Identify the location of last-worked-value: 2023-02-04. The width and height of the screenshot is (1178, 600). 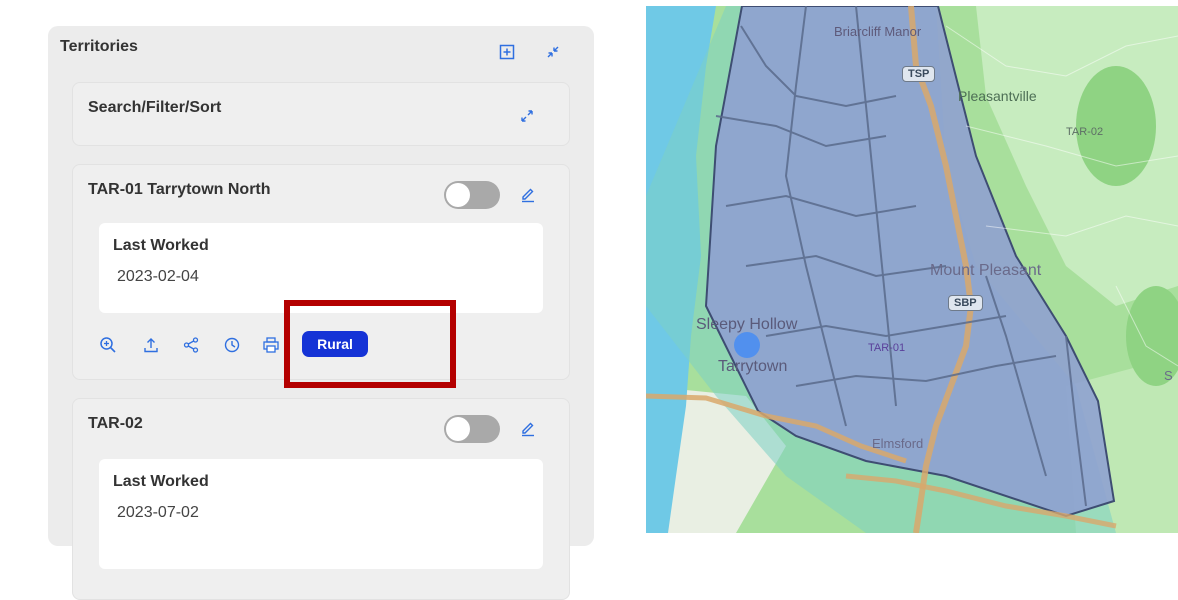
(158, 276).